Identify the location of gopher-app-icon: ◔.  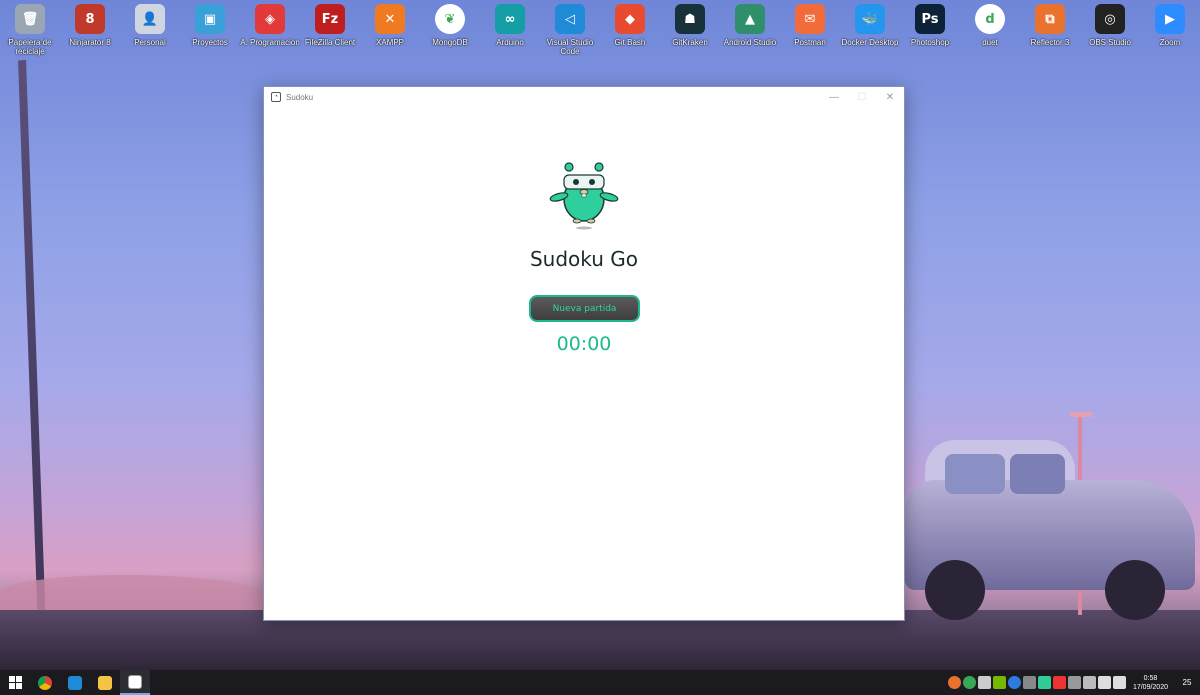
(276, 97).